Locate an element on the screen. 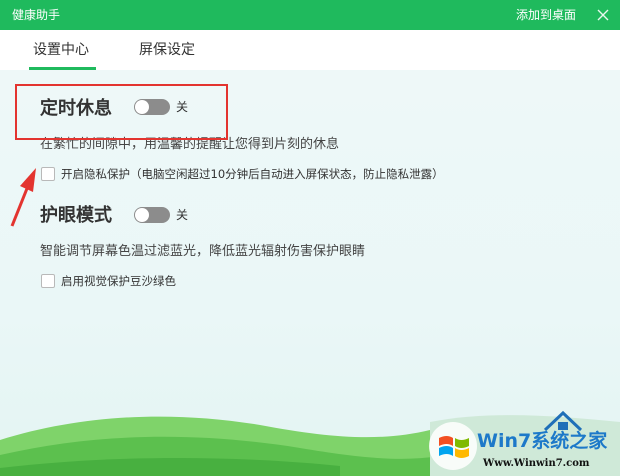  windows-flag-icon is located at coordinates (453, 446).